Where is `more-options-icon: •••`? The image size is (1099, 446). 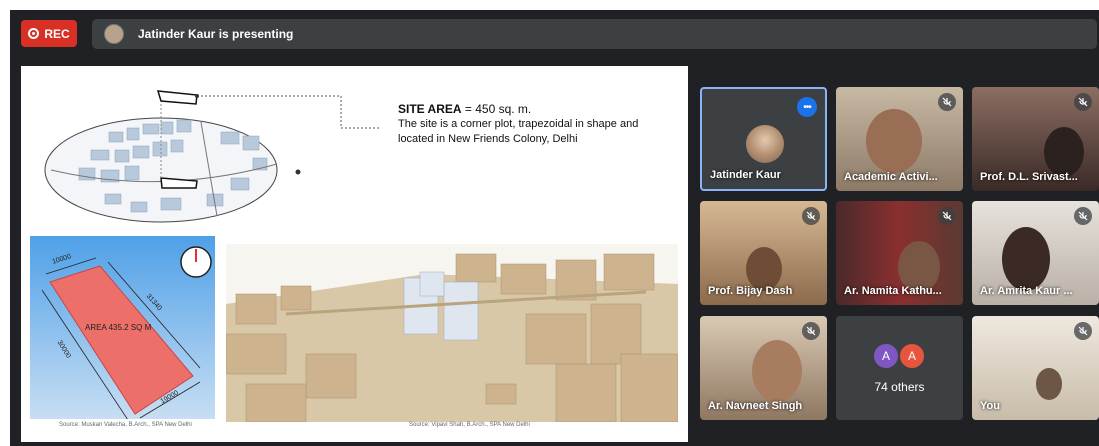
more-options-icon: ••• is located at coordinates (807, 107).